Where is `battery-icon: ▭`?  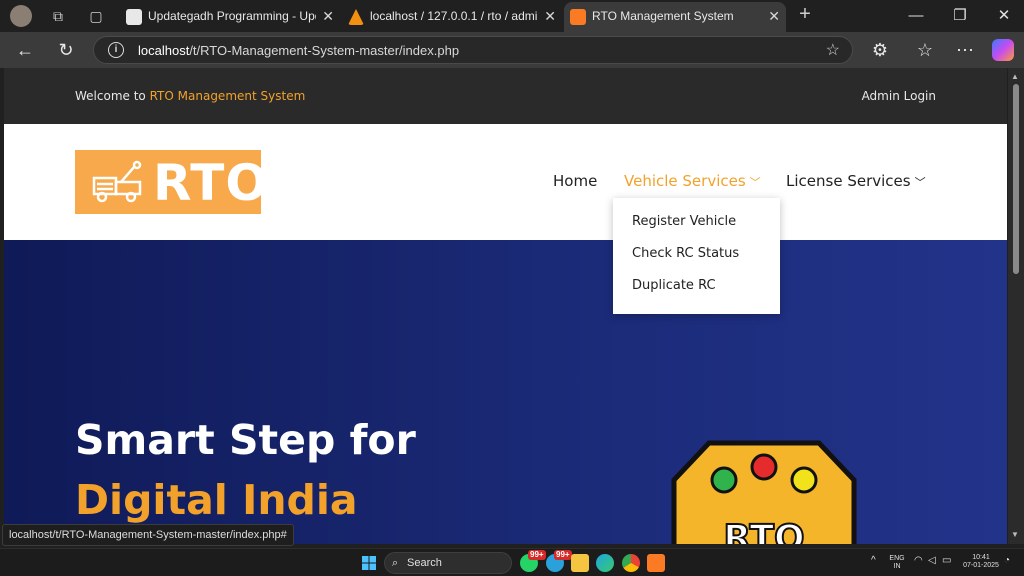 battery-icon: ▭ is located at coordinates (946, 561).